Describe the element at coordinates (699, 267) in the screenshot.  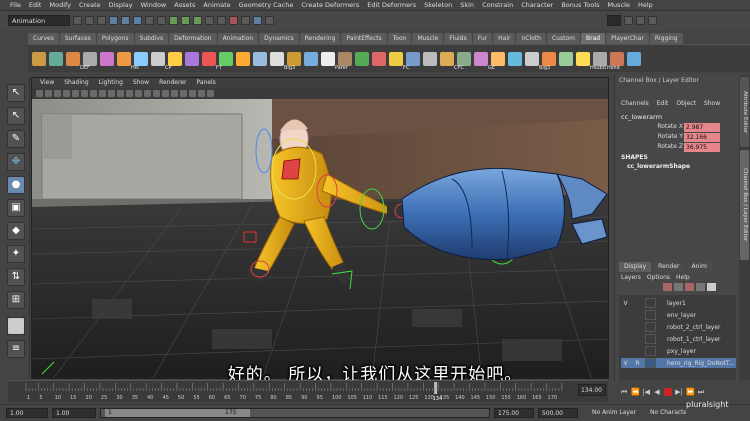
I see `tab-anim: Anim` at that location.